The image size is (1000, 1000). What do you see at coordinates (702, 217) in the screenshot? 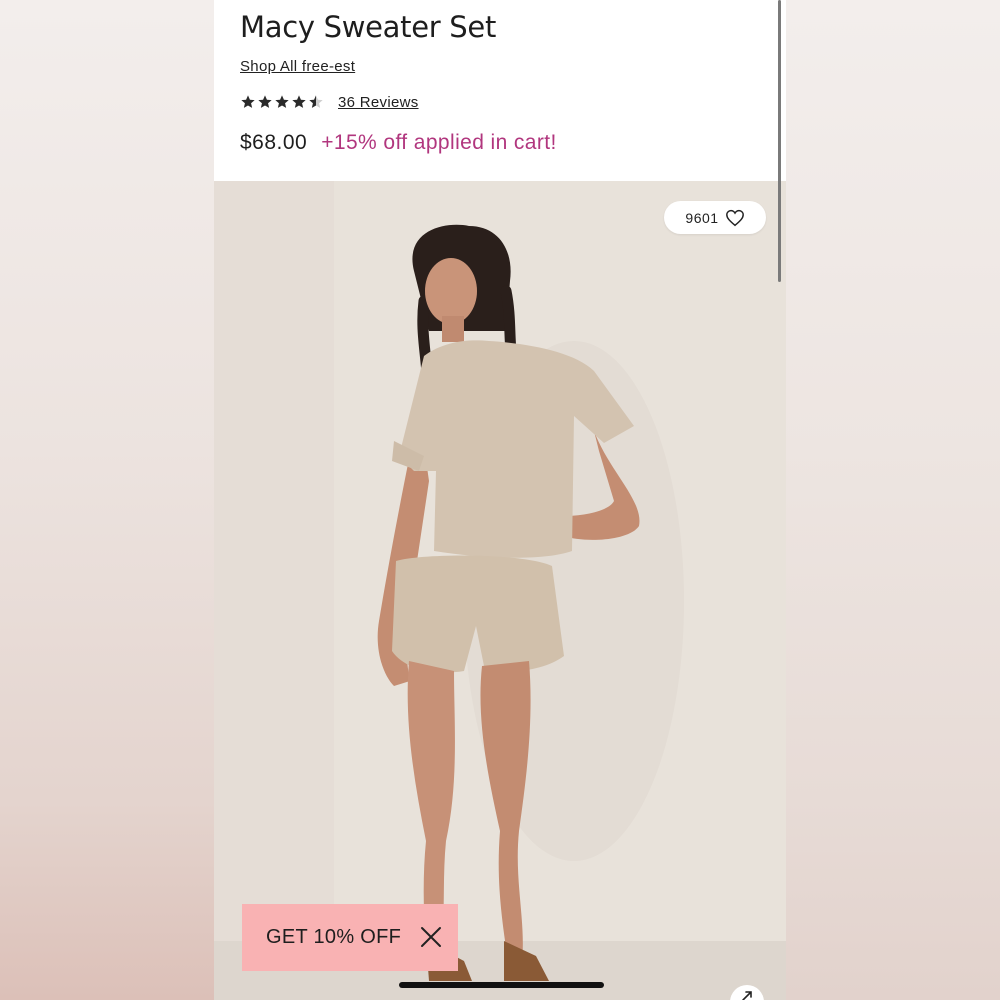
I see `favorite-count: 9601` at bounding box center [702, 217].